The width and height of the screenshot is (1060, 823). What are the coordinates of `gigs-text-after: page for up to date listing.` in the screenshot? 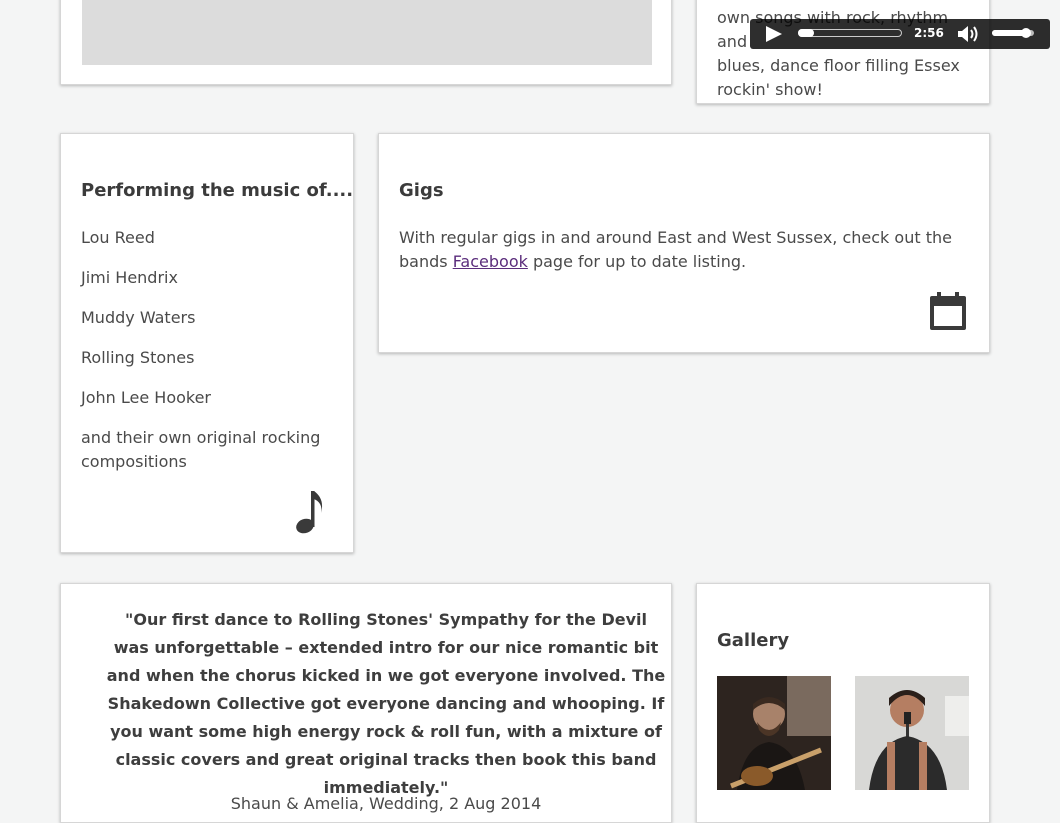 It's located at (637, 261).